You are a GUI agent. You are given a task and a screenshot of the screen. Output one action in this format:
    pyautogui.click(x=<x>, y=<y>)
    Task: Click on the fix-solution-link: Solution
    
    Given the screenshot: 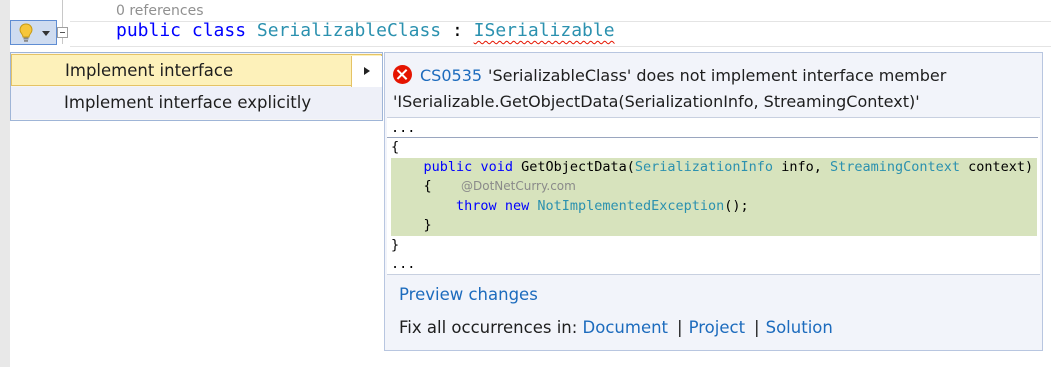 What is the action you would take?
    pyautogui.click(x=799, y=327)
    